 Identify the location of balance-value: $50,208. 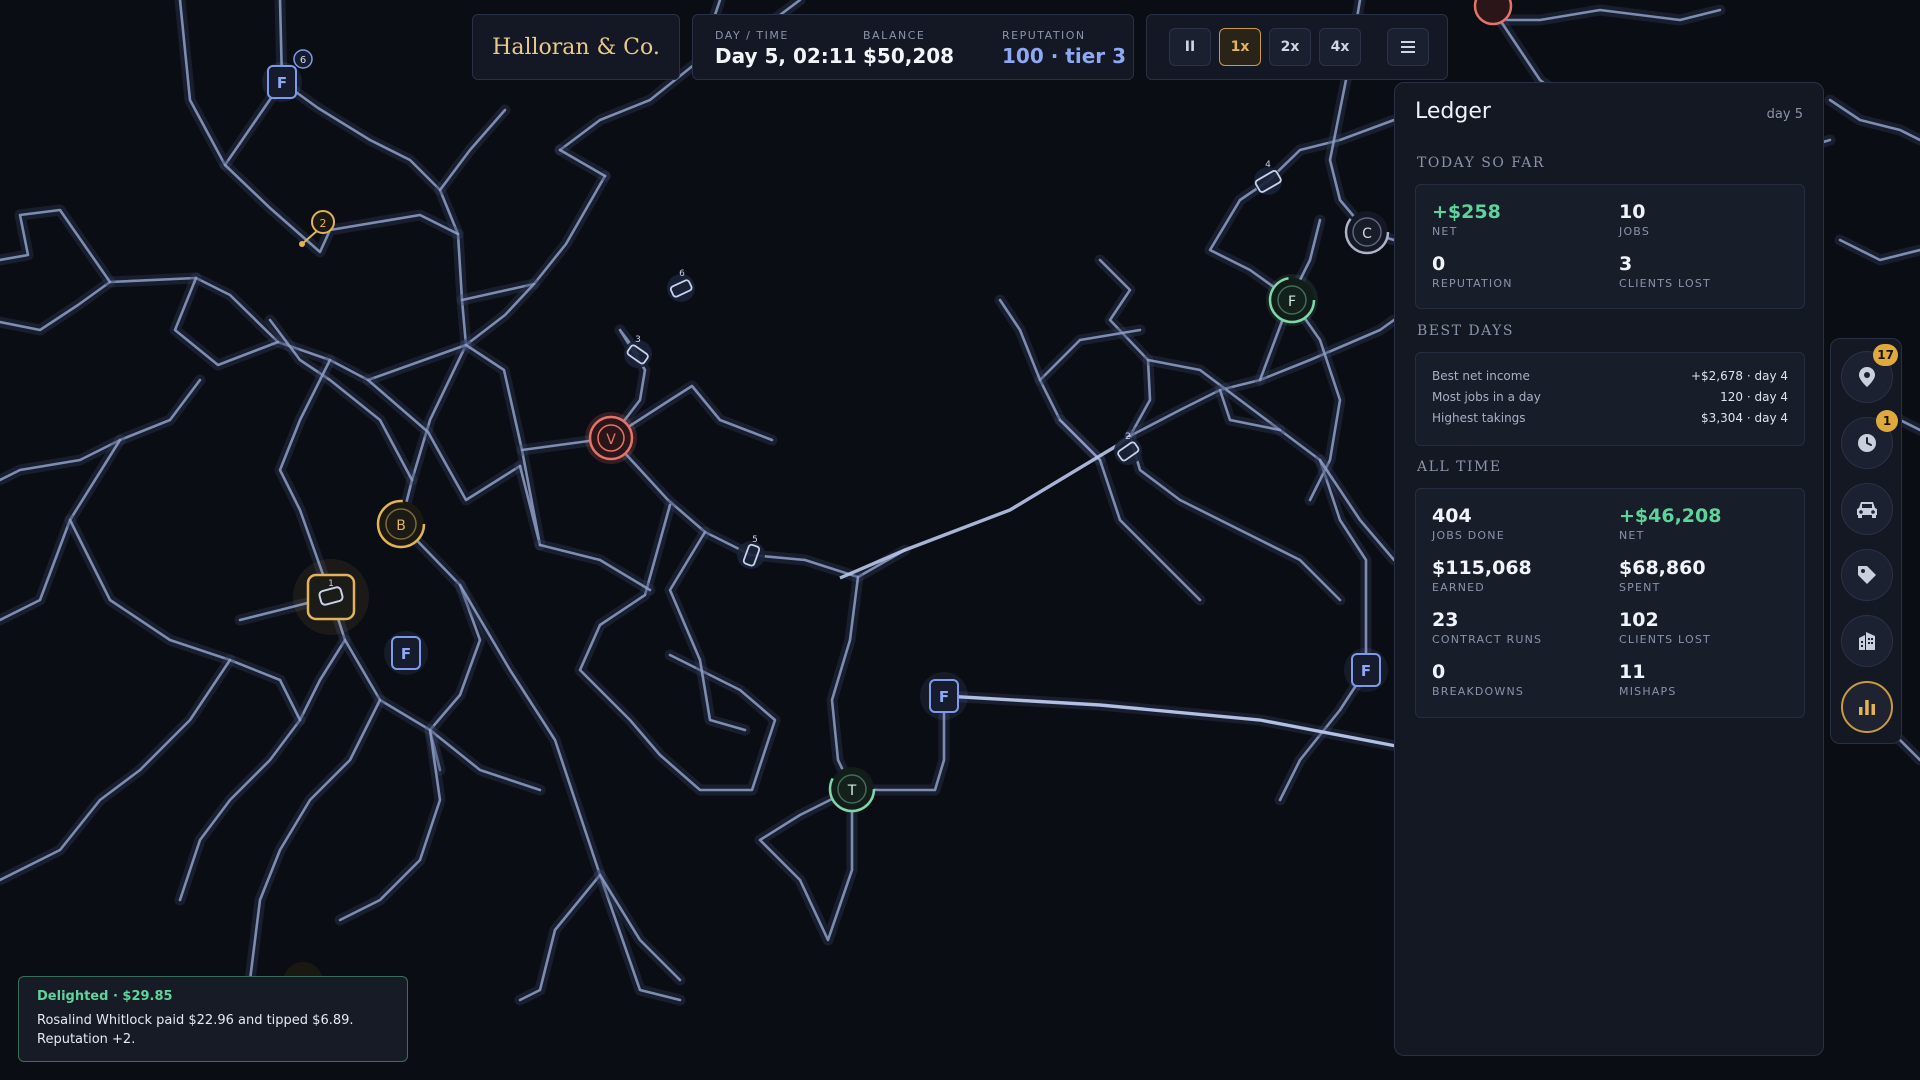
(909, 56).